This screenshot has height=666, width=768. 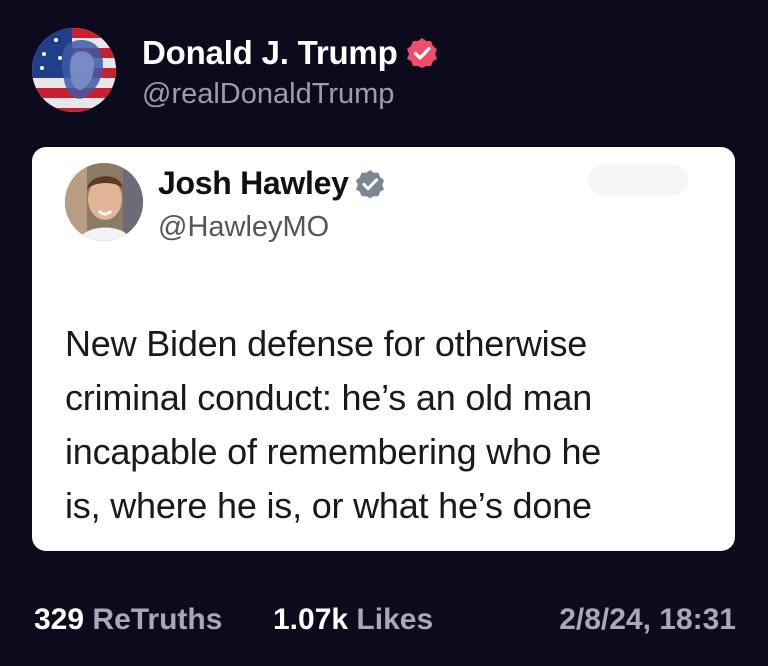 I want to click on quoted-text-line: is, where he is, or what he’s done, so click(x=328, y=505).